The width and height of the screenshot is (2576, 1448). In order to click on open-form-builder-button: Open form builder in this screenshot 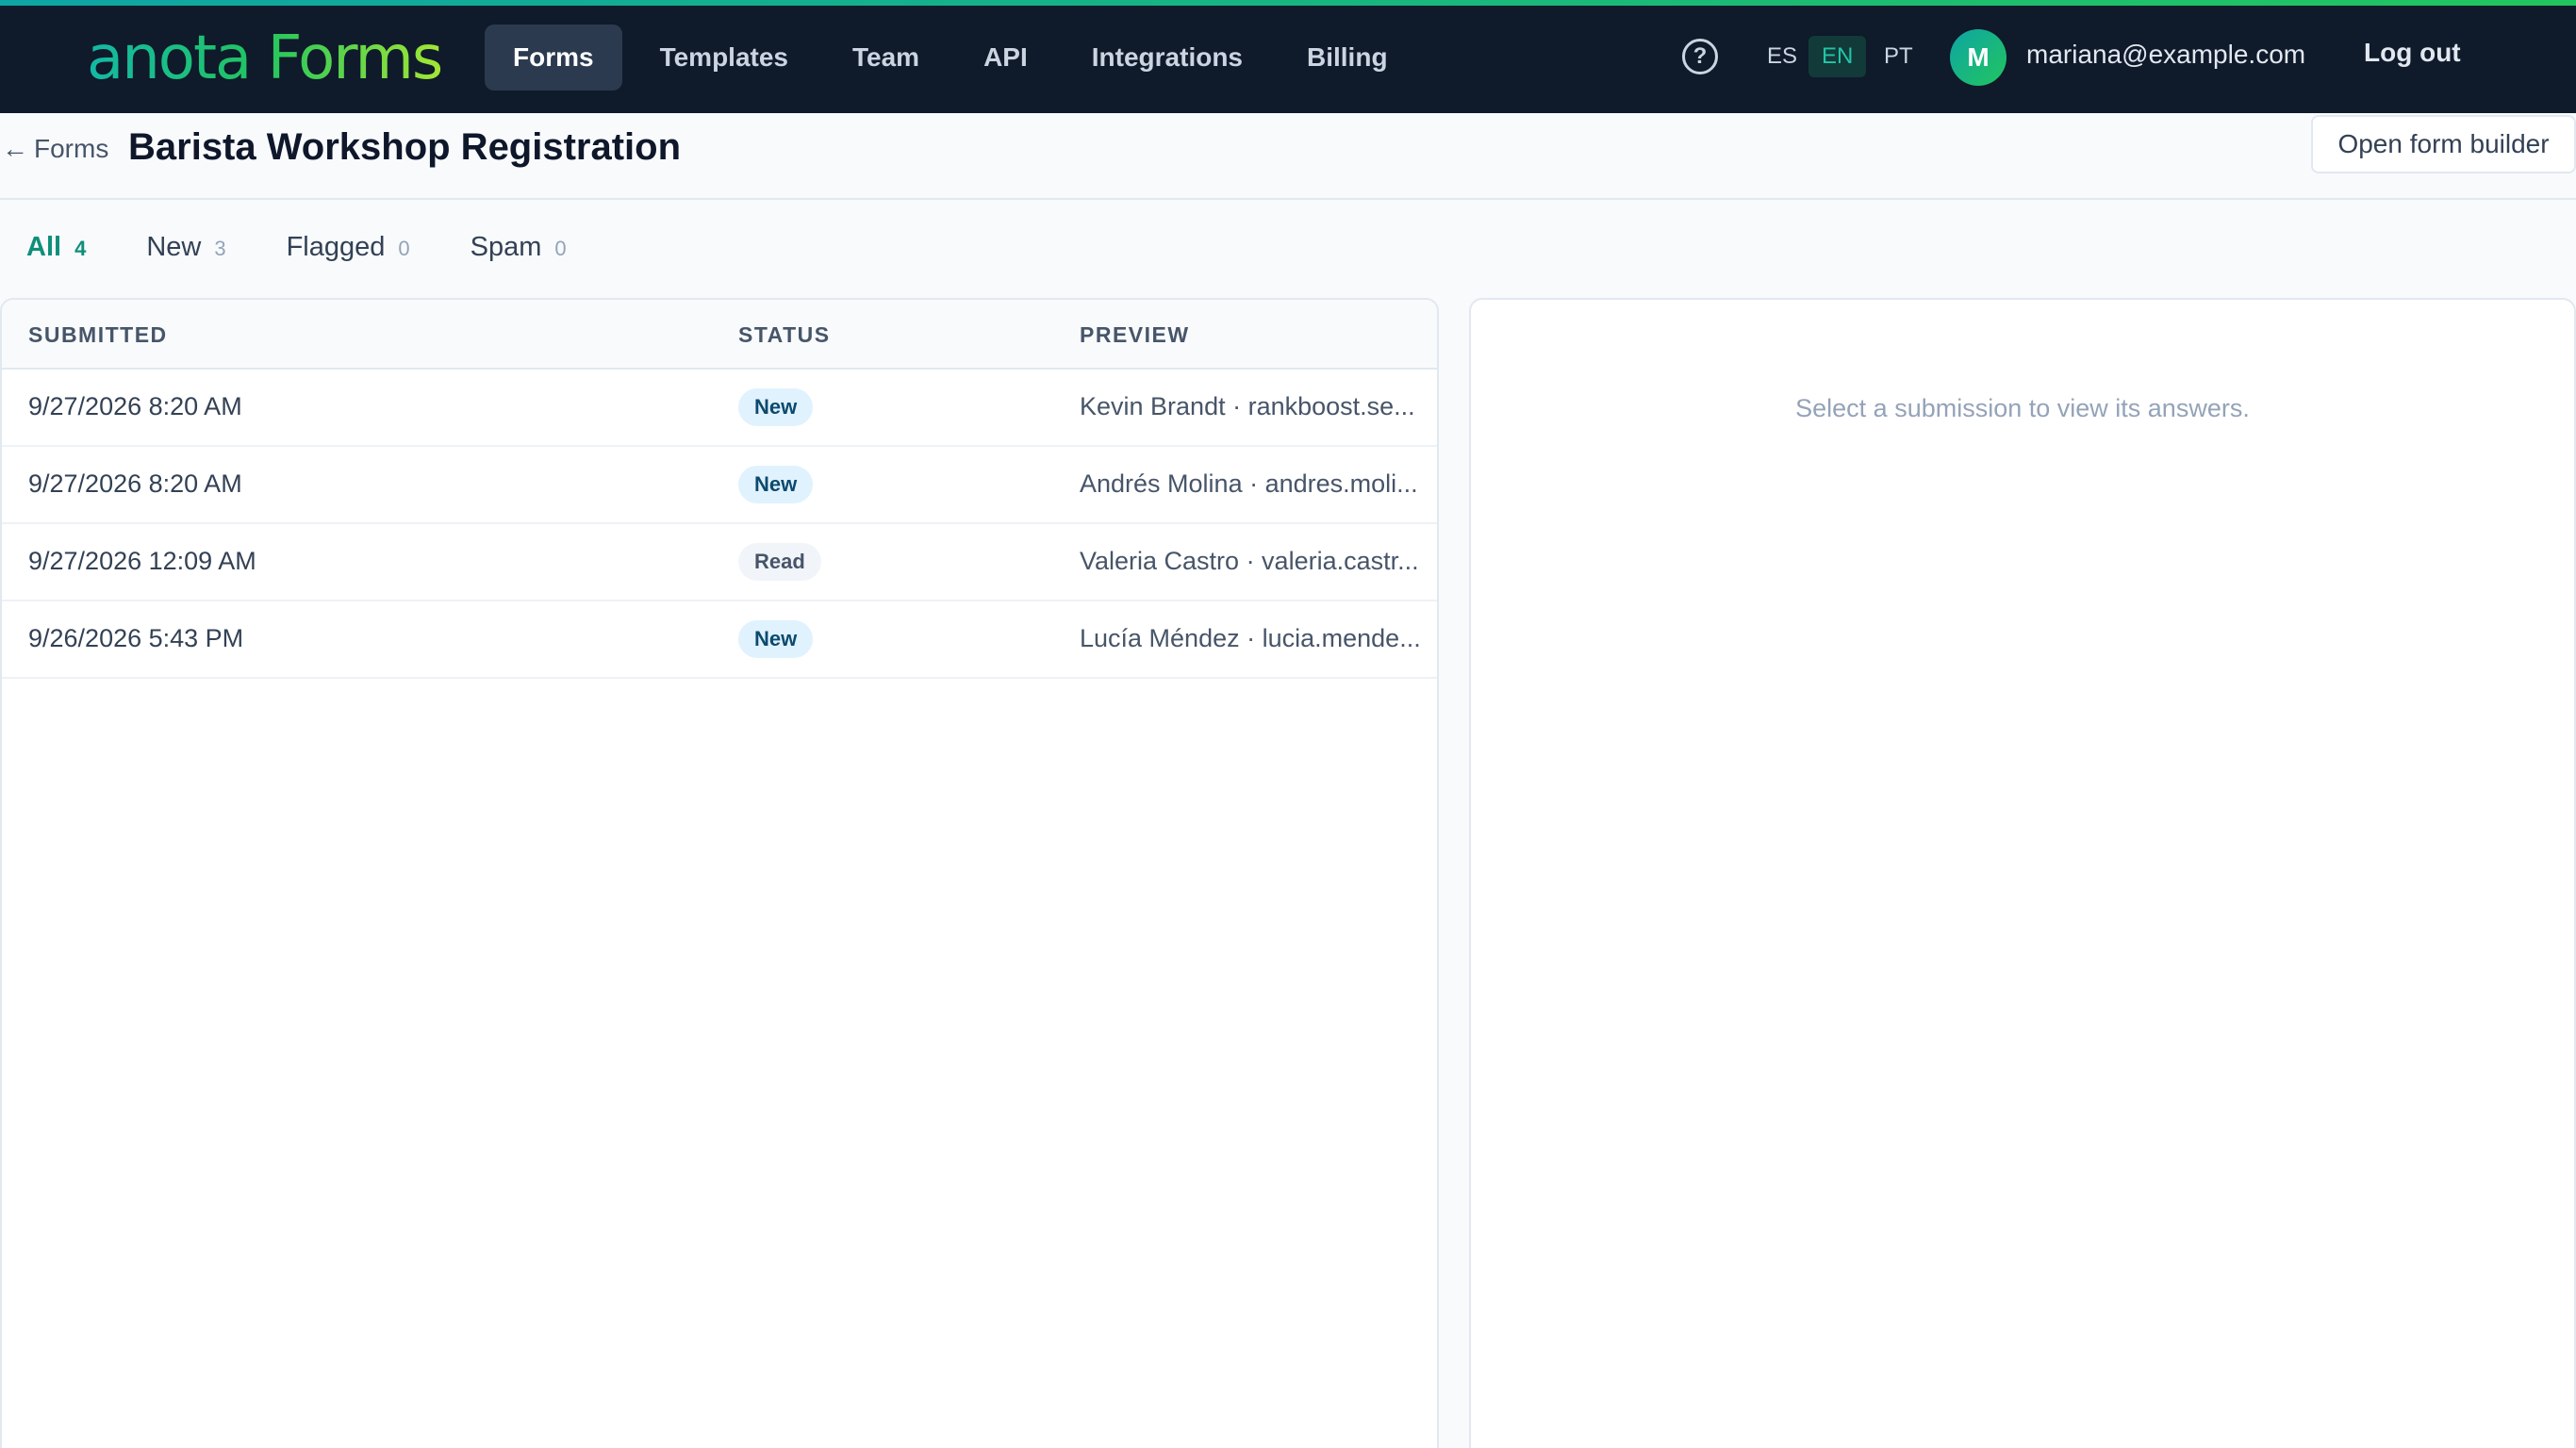, I will do `click(2443, 144)`.